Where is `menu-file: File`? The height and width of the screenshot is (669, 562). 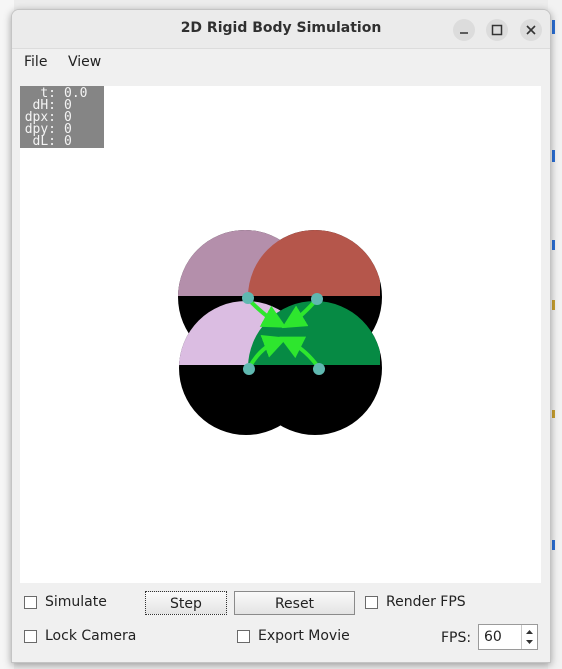 menu-file: File is located at coordinates (35, 62).